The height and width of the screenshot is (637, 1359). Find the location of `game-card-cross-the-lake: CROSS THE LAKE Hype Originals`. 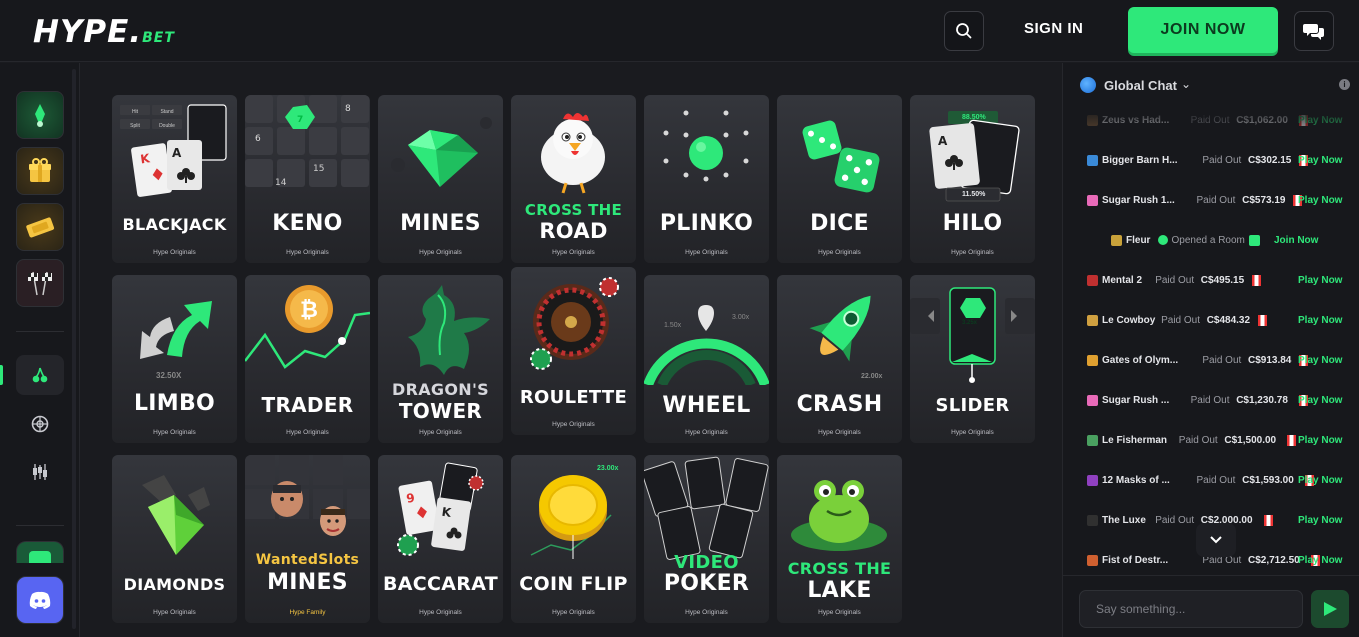

game-card-cross-the-lake: CROSS THE LAKE Hype Originals is located at coordinates (839, 539).